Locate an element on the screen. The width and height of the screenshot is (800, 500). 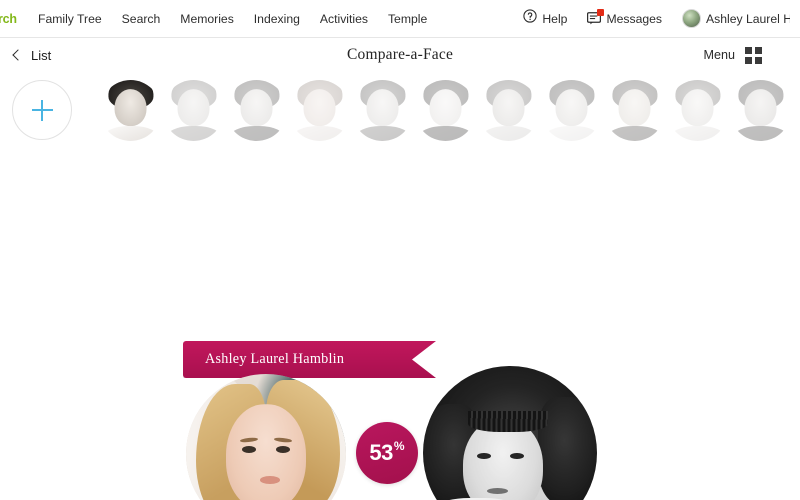
left-person-name: Ashley Laurel Hamblin is located at coordinates (275, 359).